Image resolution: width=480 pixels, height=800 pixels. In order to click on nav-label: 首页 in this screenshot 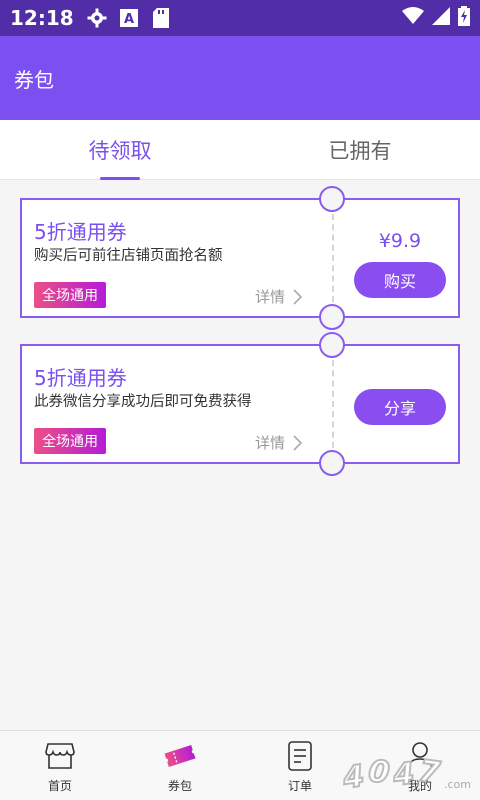, I will do `click(59, 785)`.